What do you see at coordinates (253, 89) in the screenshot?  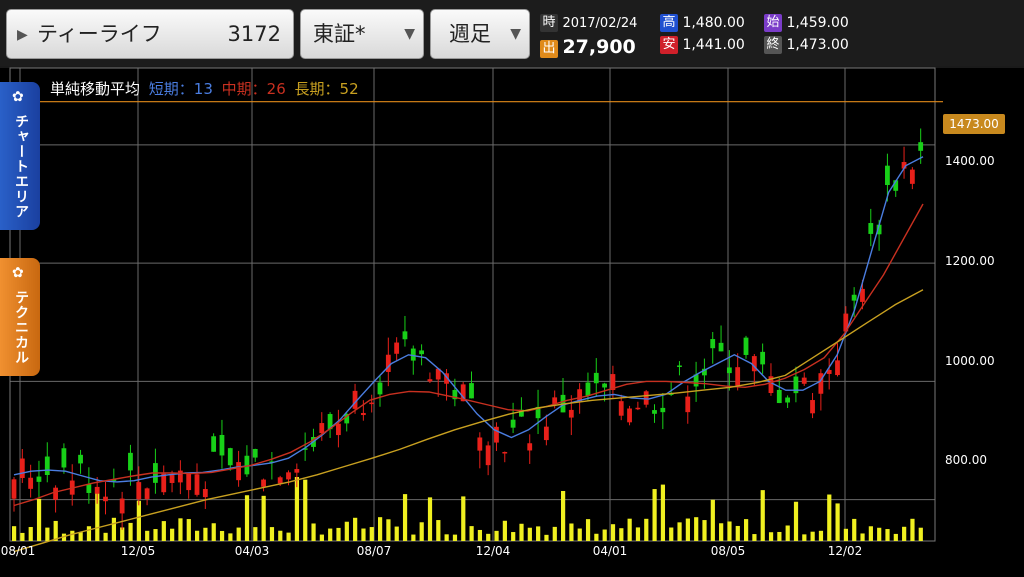 I see `ma-mid-label: 中期：26` at bounding box center [253, 89].